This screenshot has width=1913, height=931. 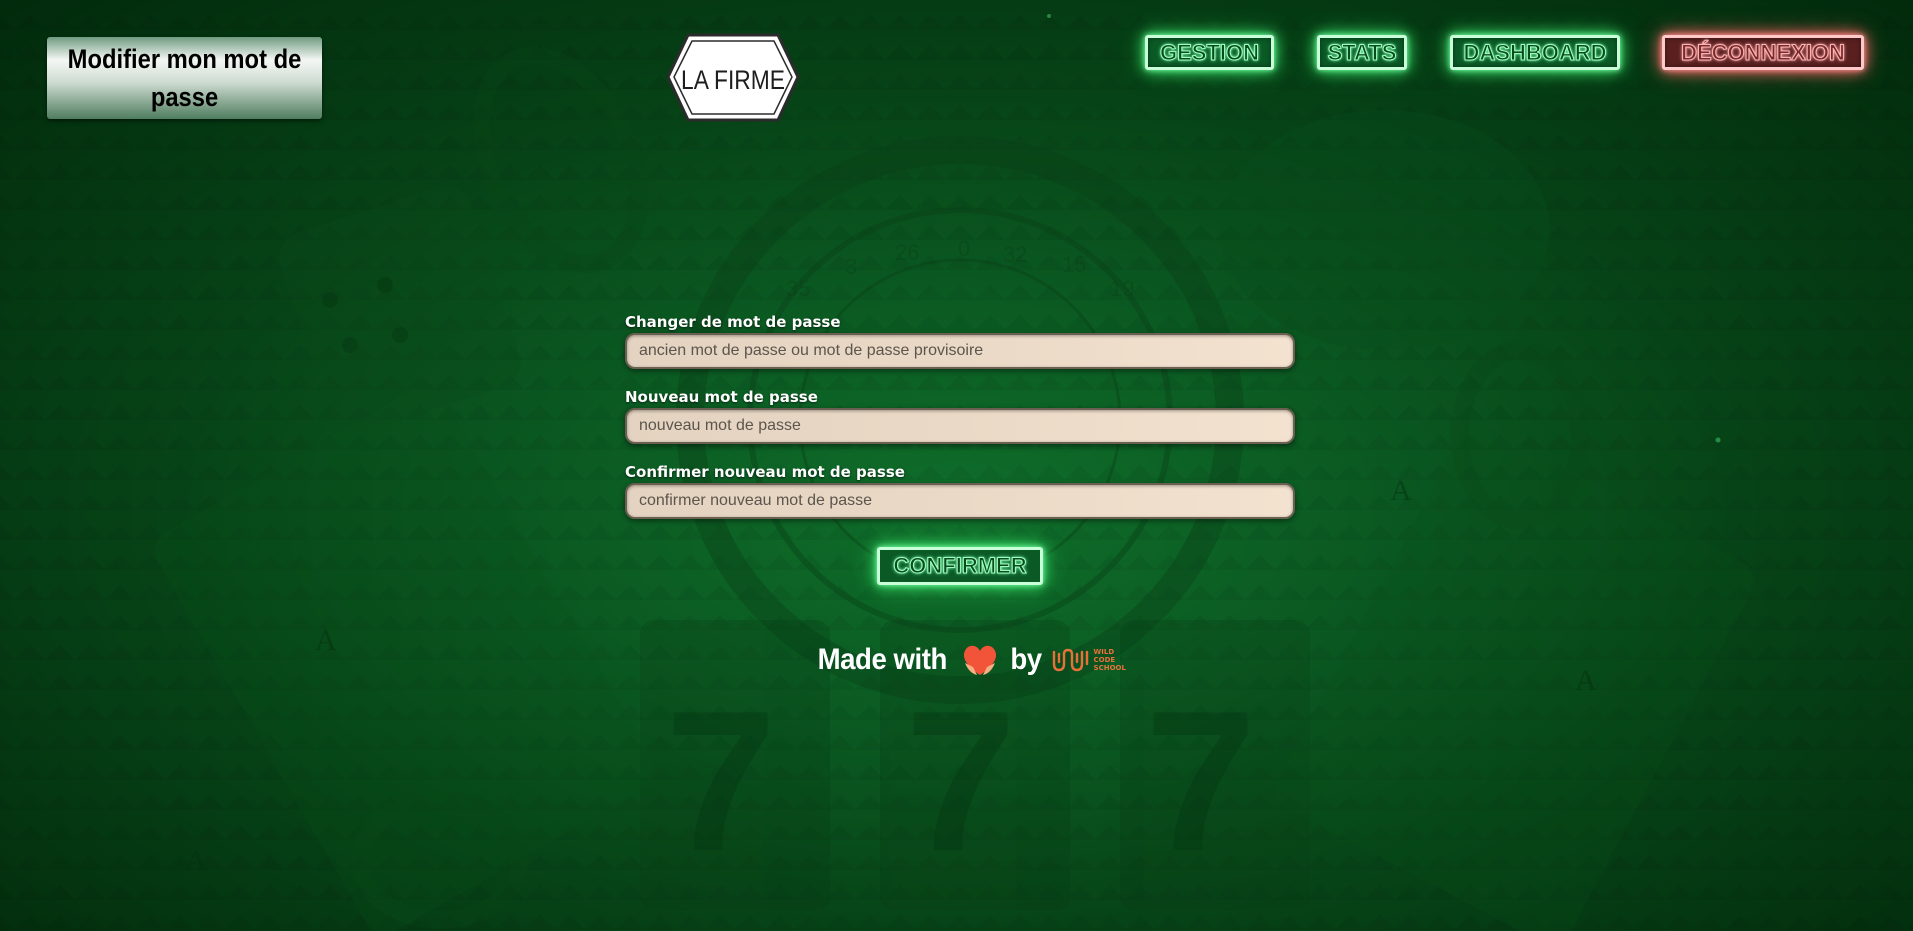 I want to click on confirm-button: CONFIRMER, so click(x=960, y=566).